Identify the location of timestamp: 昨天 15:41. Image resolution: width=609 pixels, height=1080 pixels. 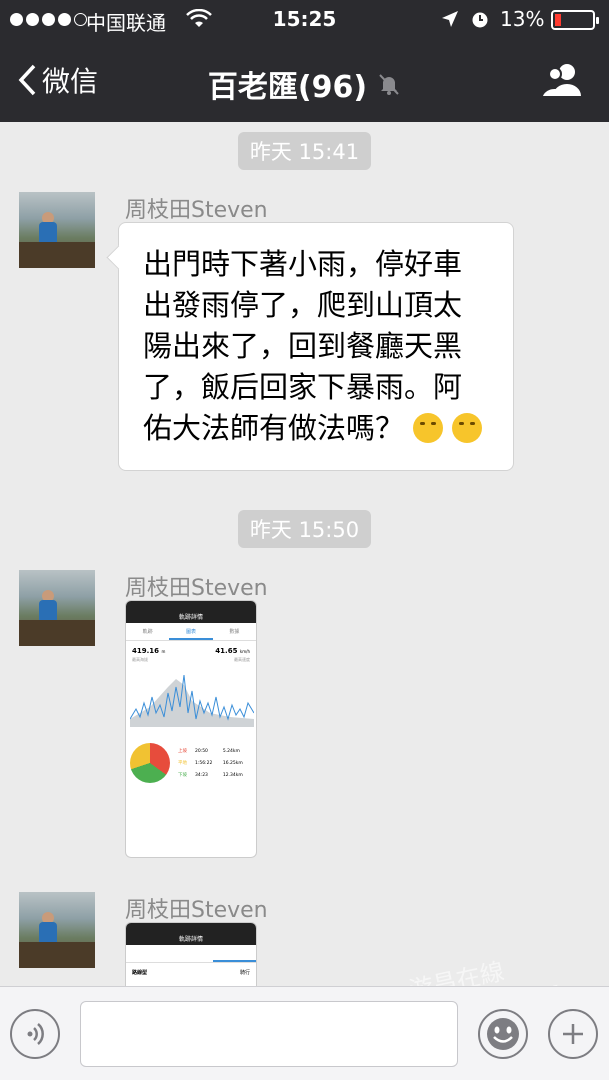
(304, 151).